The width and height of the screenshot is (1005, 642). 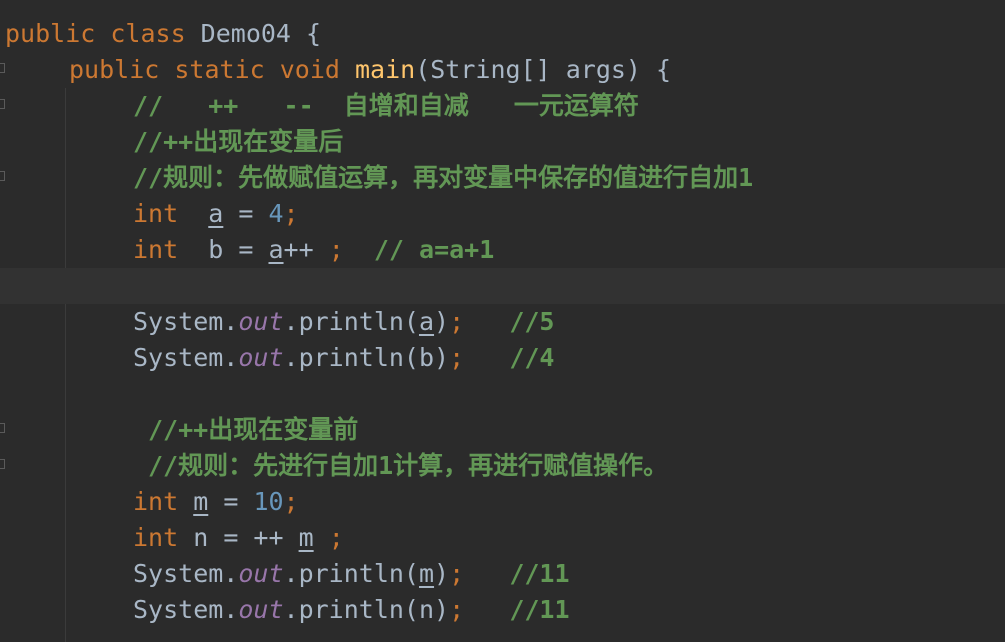 What do you see at coordinates (268, 501) in the screenshot?
I see `code-token: 10` at bounding box center [268, 501].